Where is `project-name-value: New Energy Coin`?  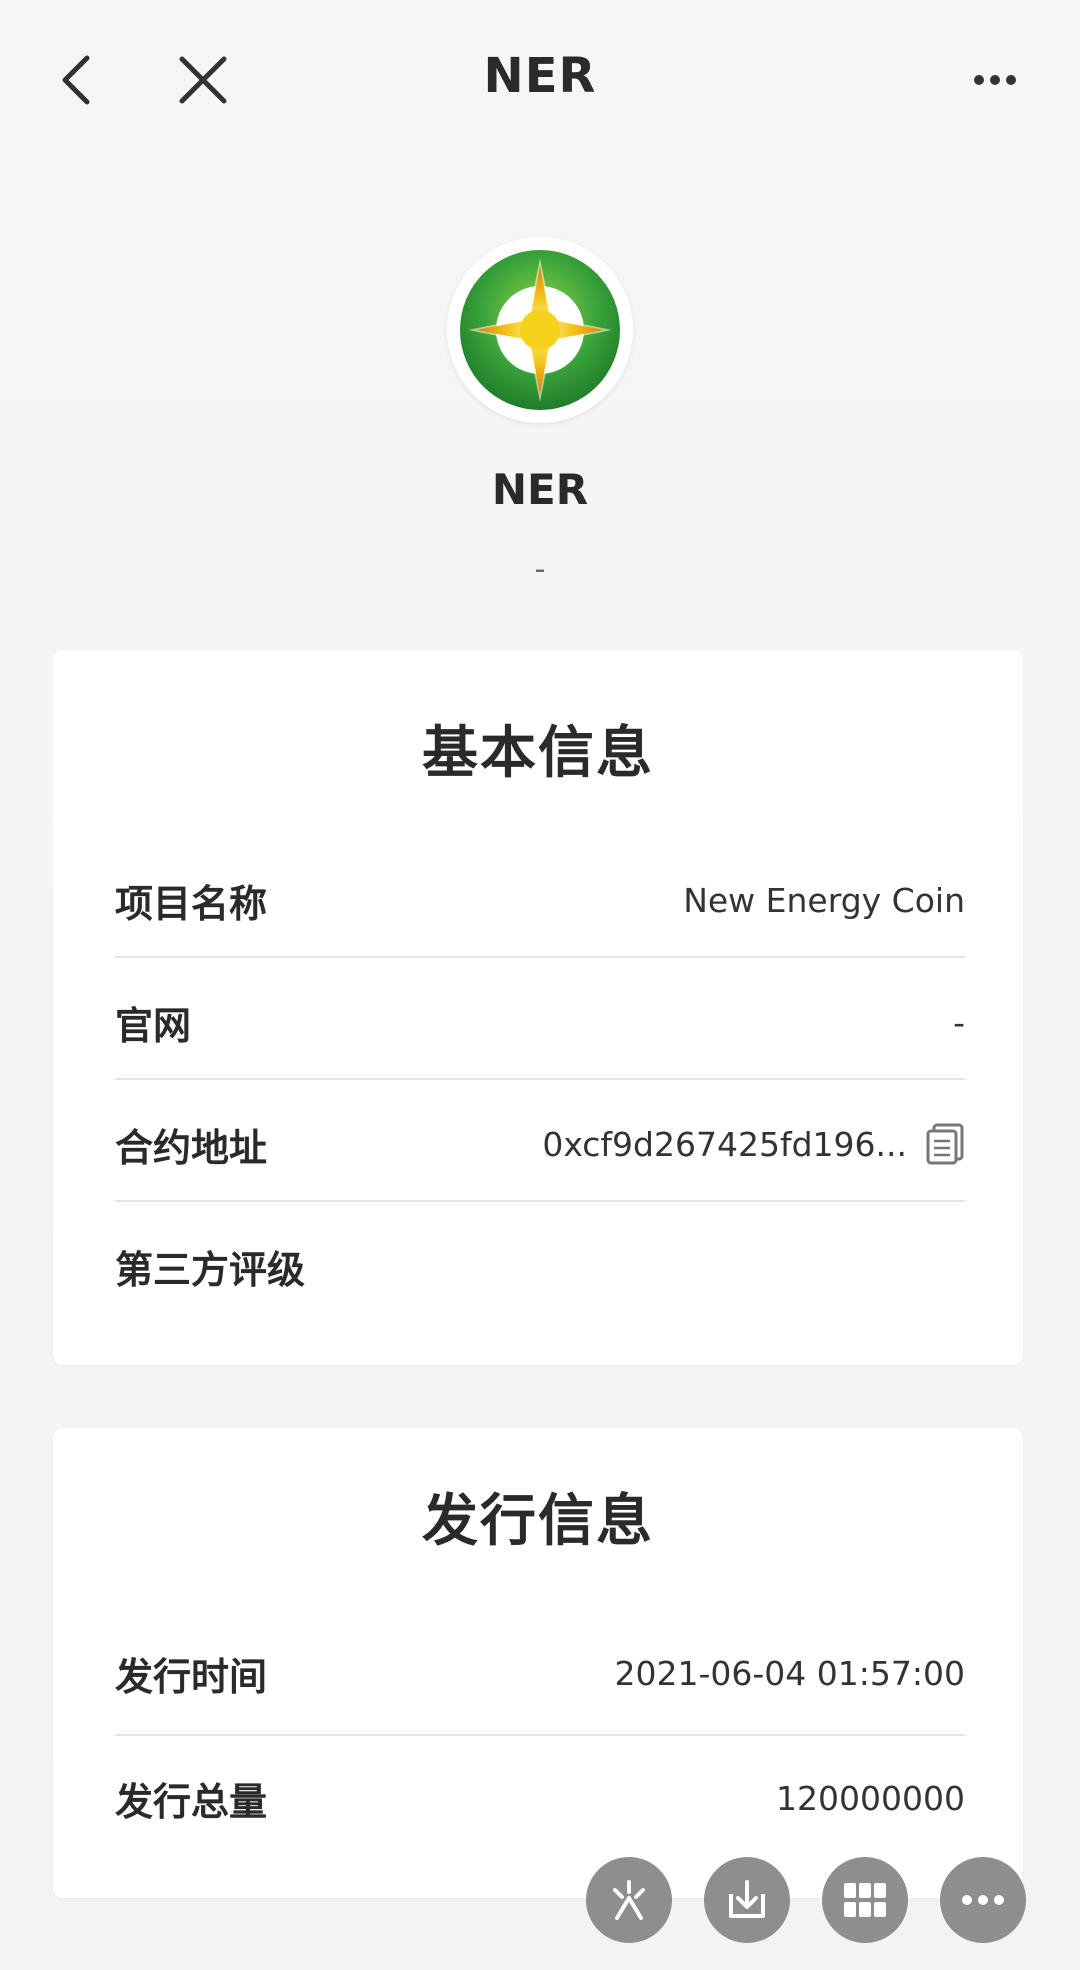 project-name-value: New Energy Coin is located at coordinates (824, 900).